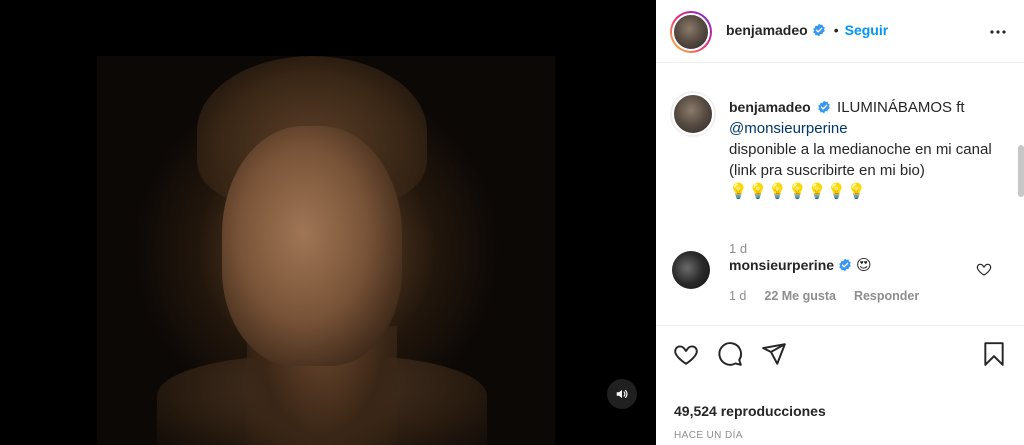 This screenshot has height=445, width=1024. Describe the element at coordinates (984, 269) in the screenshot. I see `comment-like-heart-icon` at that location.